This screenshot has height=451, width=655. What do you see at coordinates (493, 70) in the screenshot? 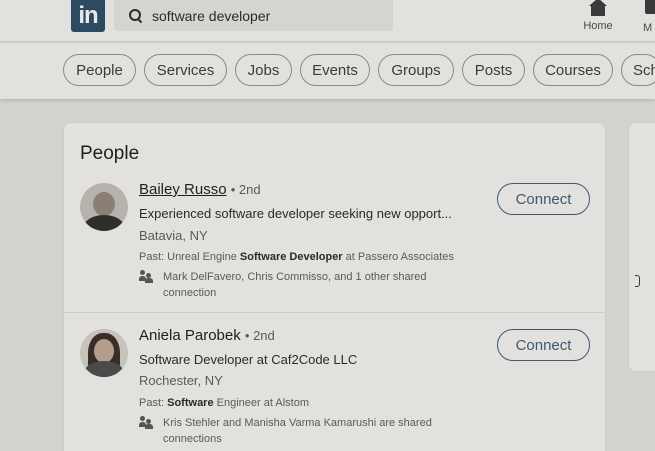
I see `filter-posts: Posts` at bounding box center [493, 70].